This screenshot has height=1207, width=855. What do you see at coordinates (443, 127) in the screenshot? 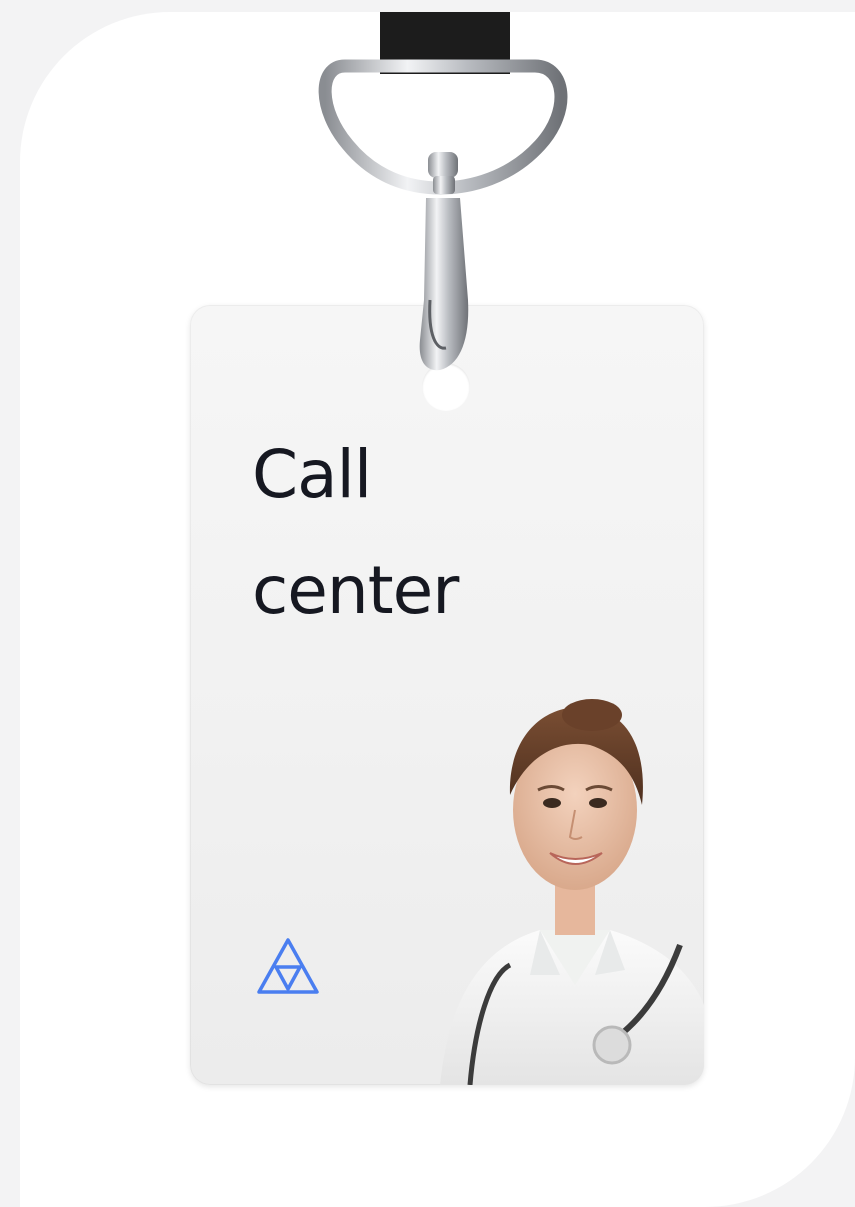
I see `d-ring` at bounding box center [443, 127].